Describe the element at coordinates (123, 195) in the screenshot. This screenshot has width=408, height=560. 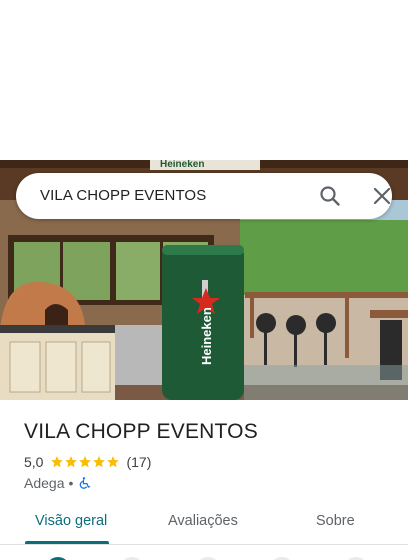
I see `search-input: VILA CHOPP EVENTOS` at that location.